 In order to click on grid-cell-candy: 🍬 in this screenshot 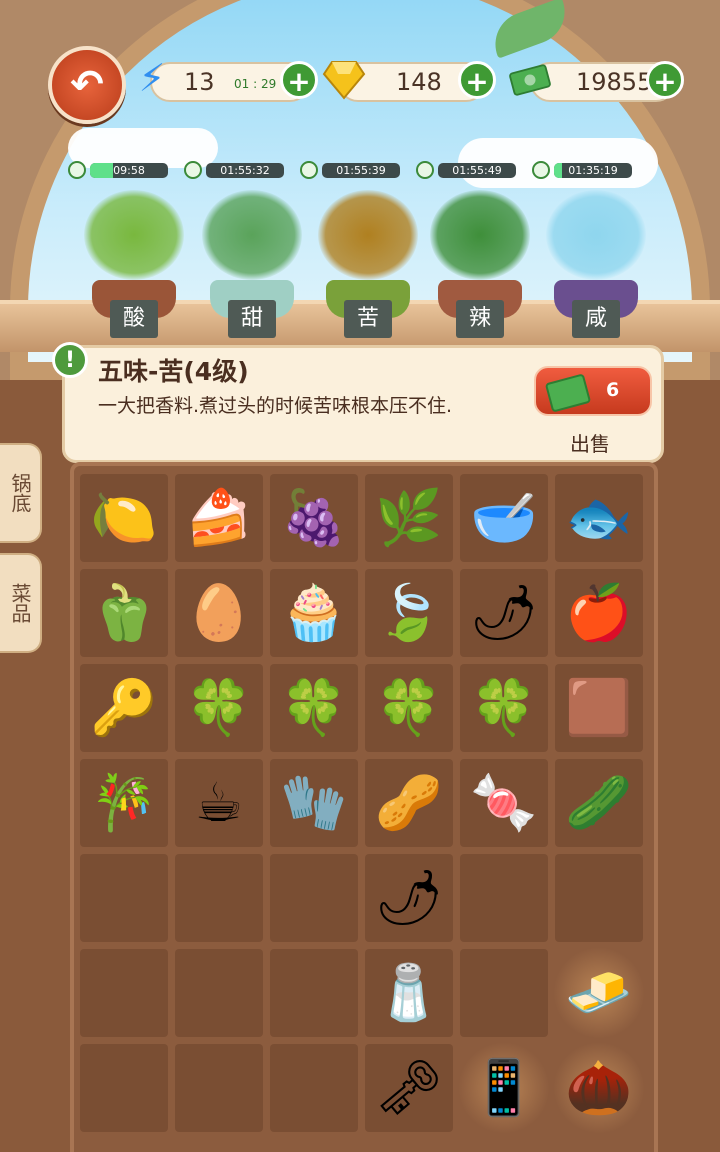, I will do `click(504, 803)`.